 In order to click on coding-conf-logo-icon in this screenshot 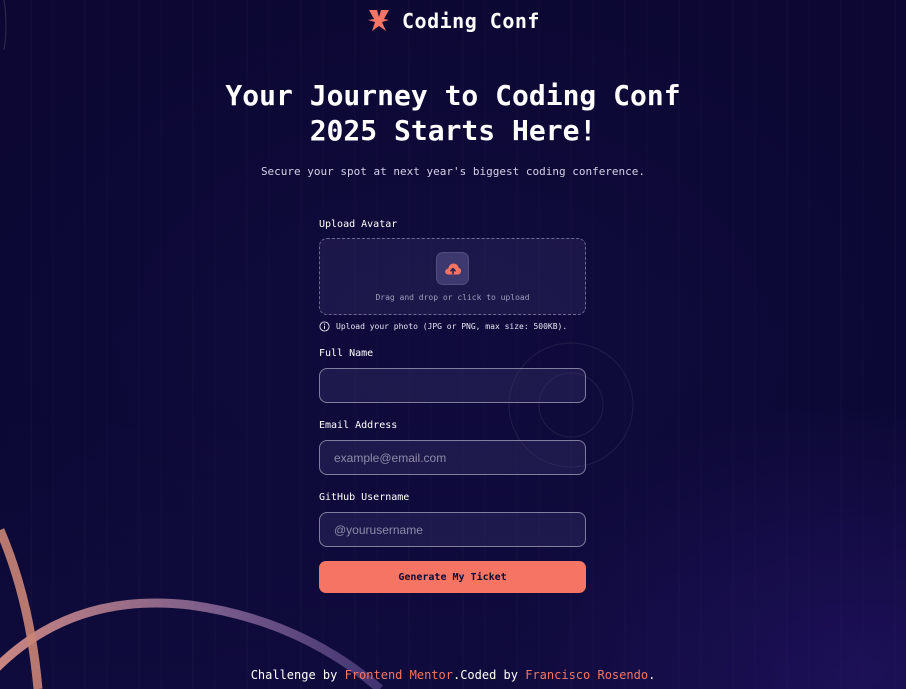, I will do `click(379, 20)`.